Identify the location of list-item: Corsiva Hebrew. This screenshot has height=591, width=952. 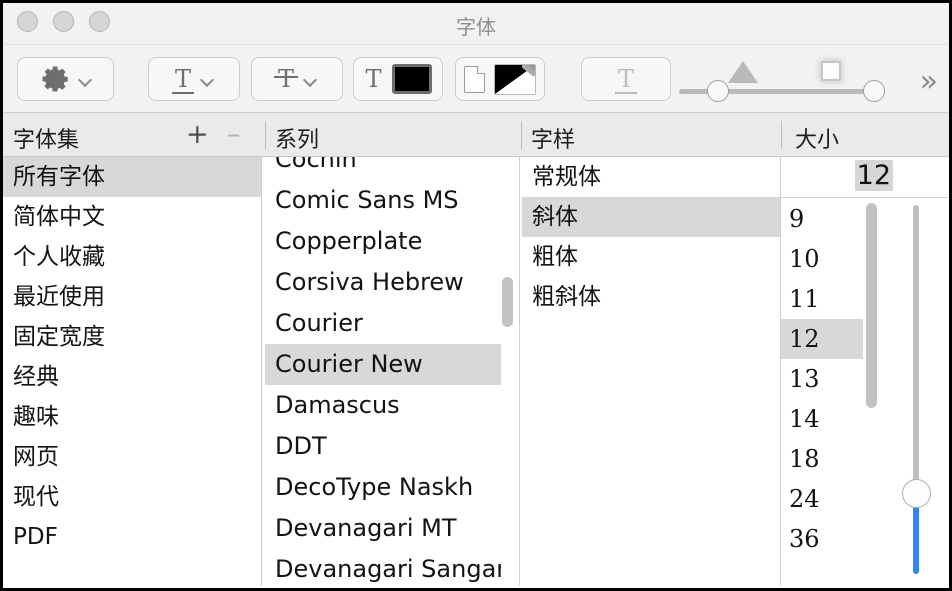
(383, 282).